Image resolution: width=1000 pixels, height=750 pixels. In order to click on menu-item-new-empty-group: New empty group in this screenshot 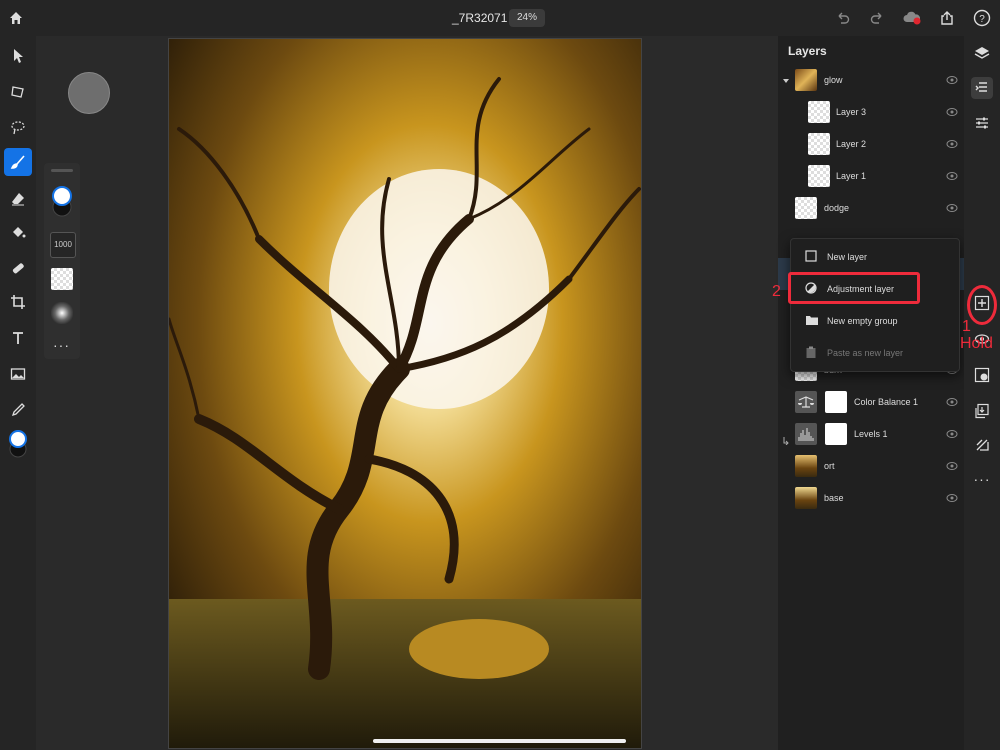, I will do `click(875, 321)`.